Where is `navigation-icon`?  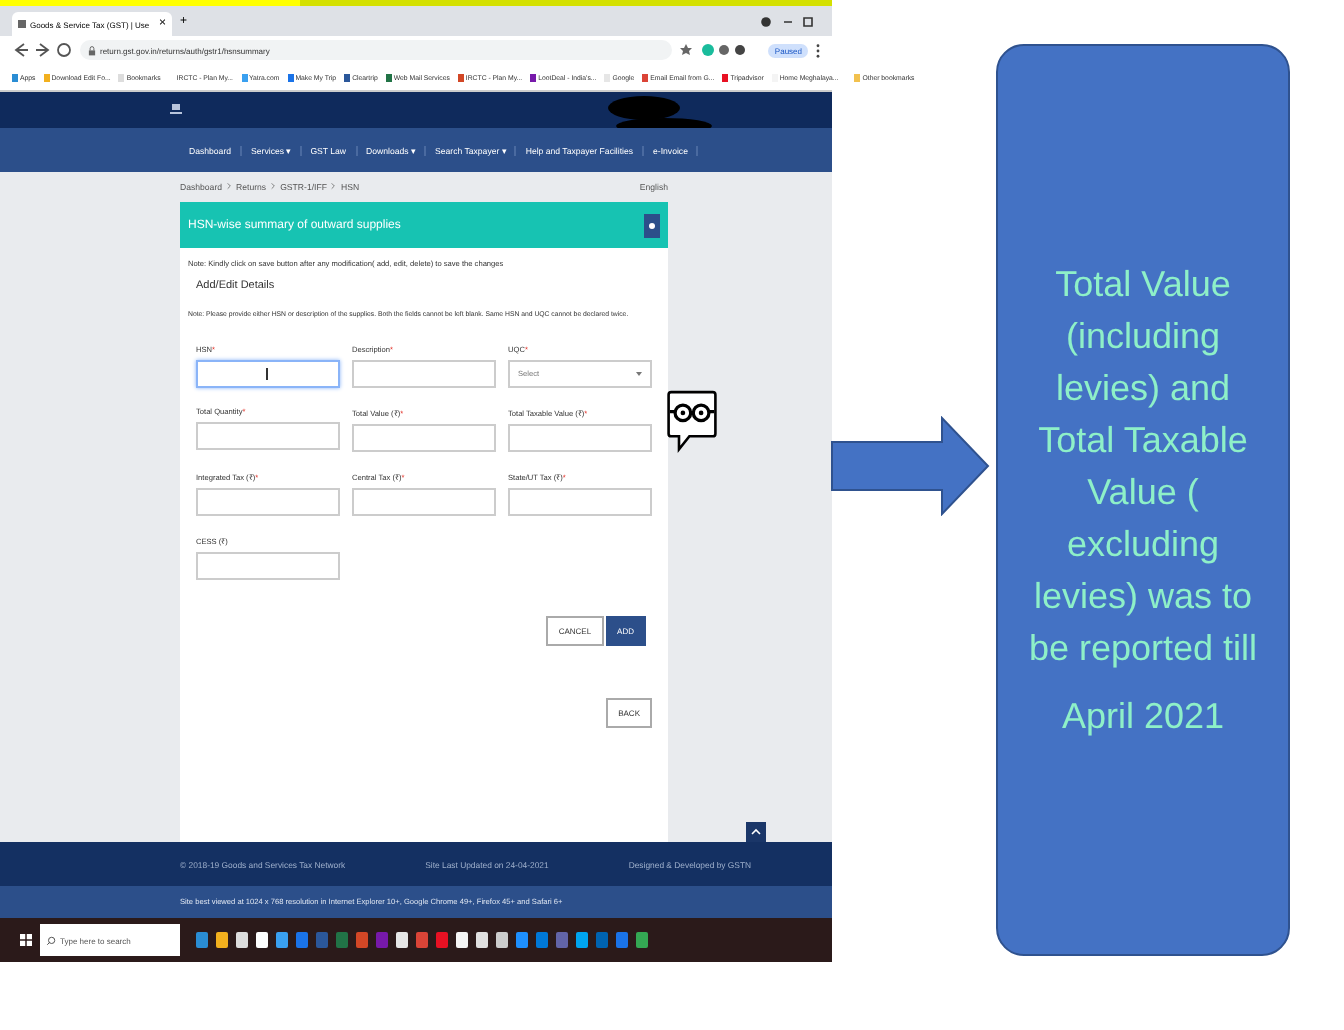
navigation-icon is located at coordinates (42, 50).